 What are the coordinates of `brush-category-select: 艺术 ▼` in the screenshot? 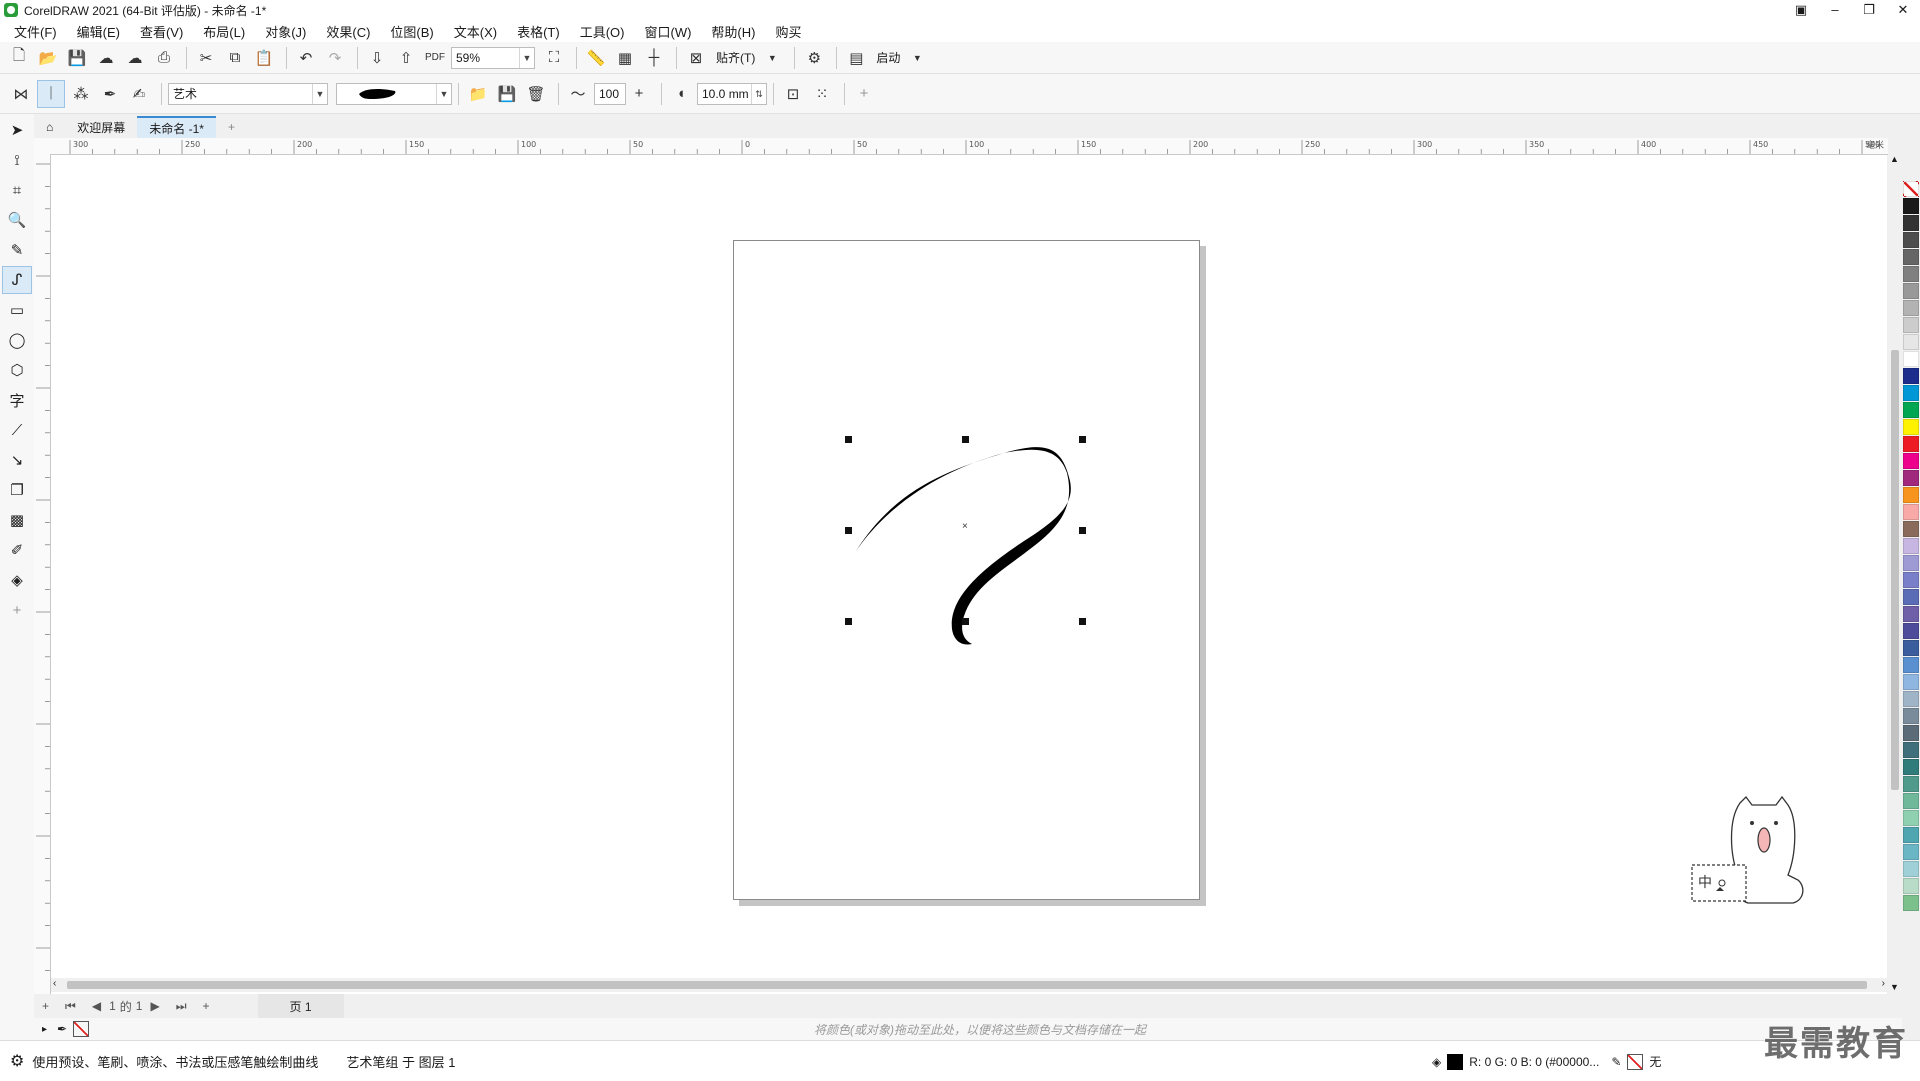 It's located at (248, 93).